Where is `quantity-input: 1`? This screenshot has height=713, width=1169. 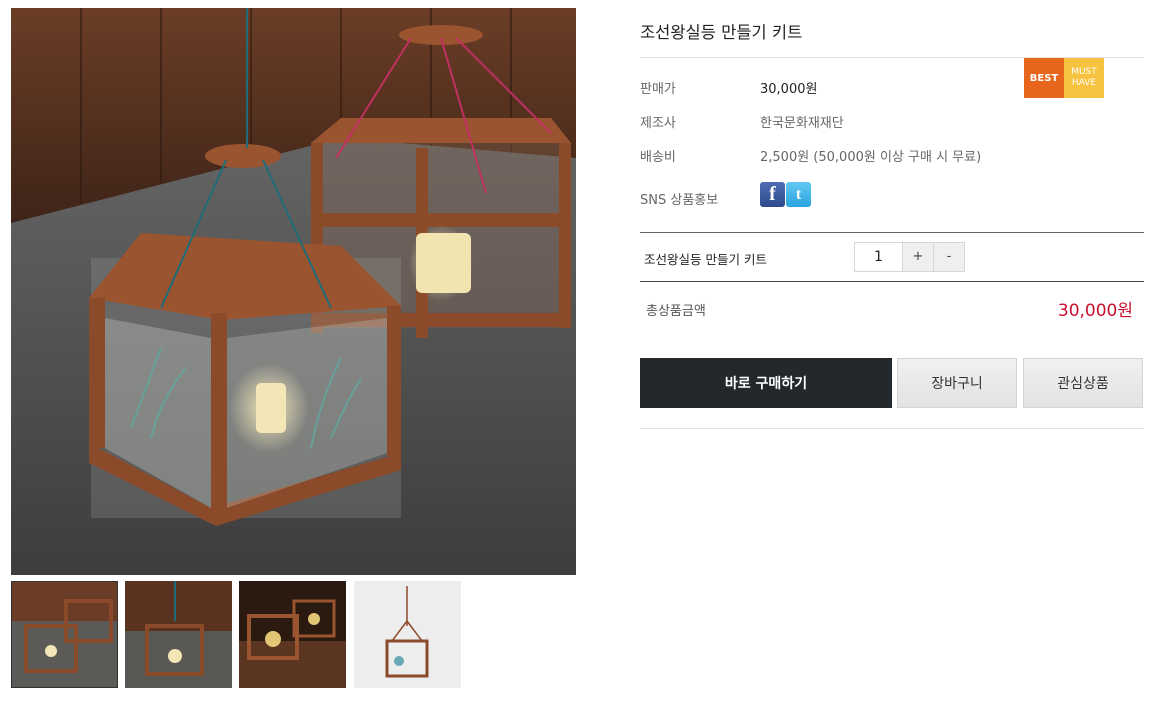
quantity-input: 1 is located at coordinates (878, 257).